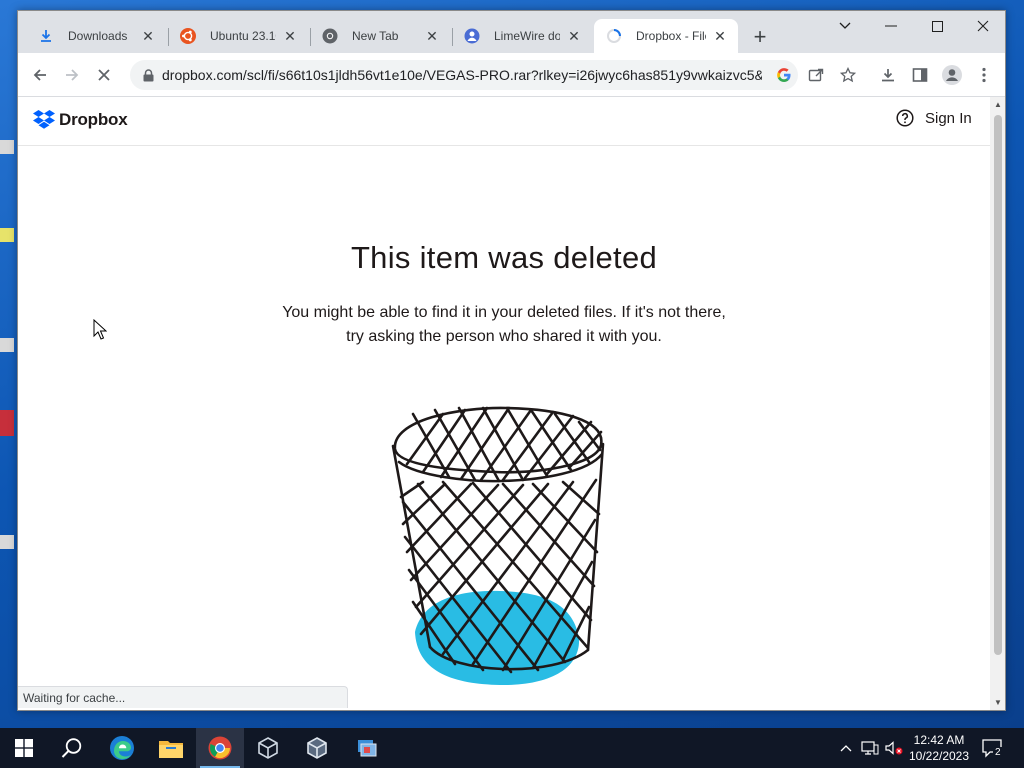 This screenshot has height=768, width=1024. What do you see at coordinates (375, 36) in the screenshot?
I see `tab-title: New Tab` at bounding box center [375, 36].